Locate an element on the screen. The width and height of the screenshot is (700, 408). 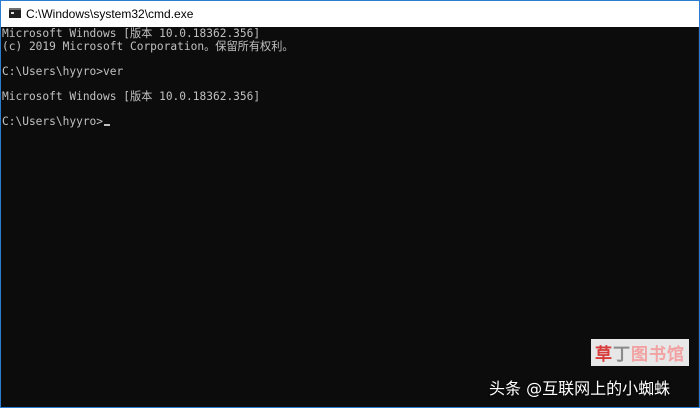
prompt-text: C:\Users\hyyro> is located at coordinates (53, 121).